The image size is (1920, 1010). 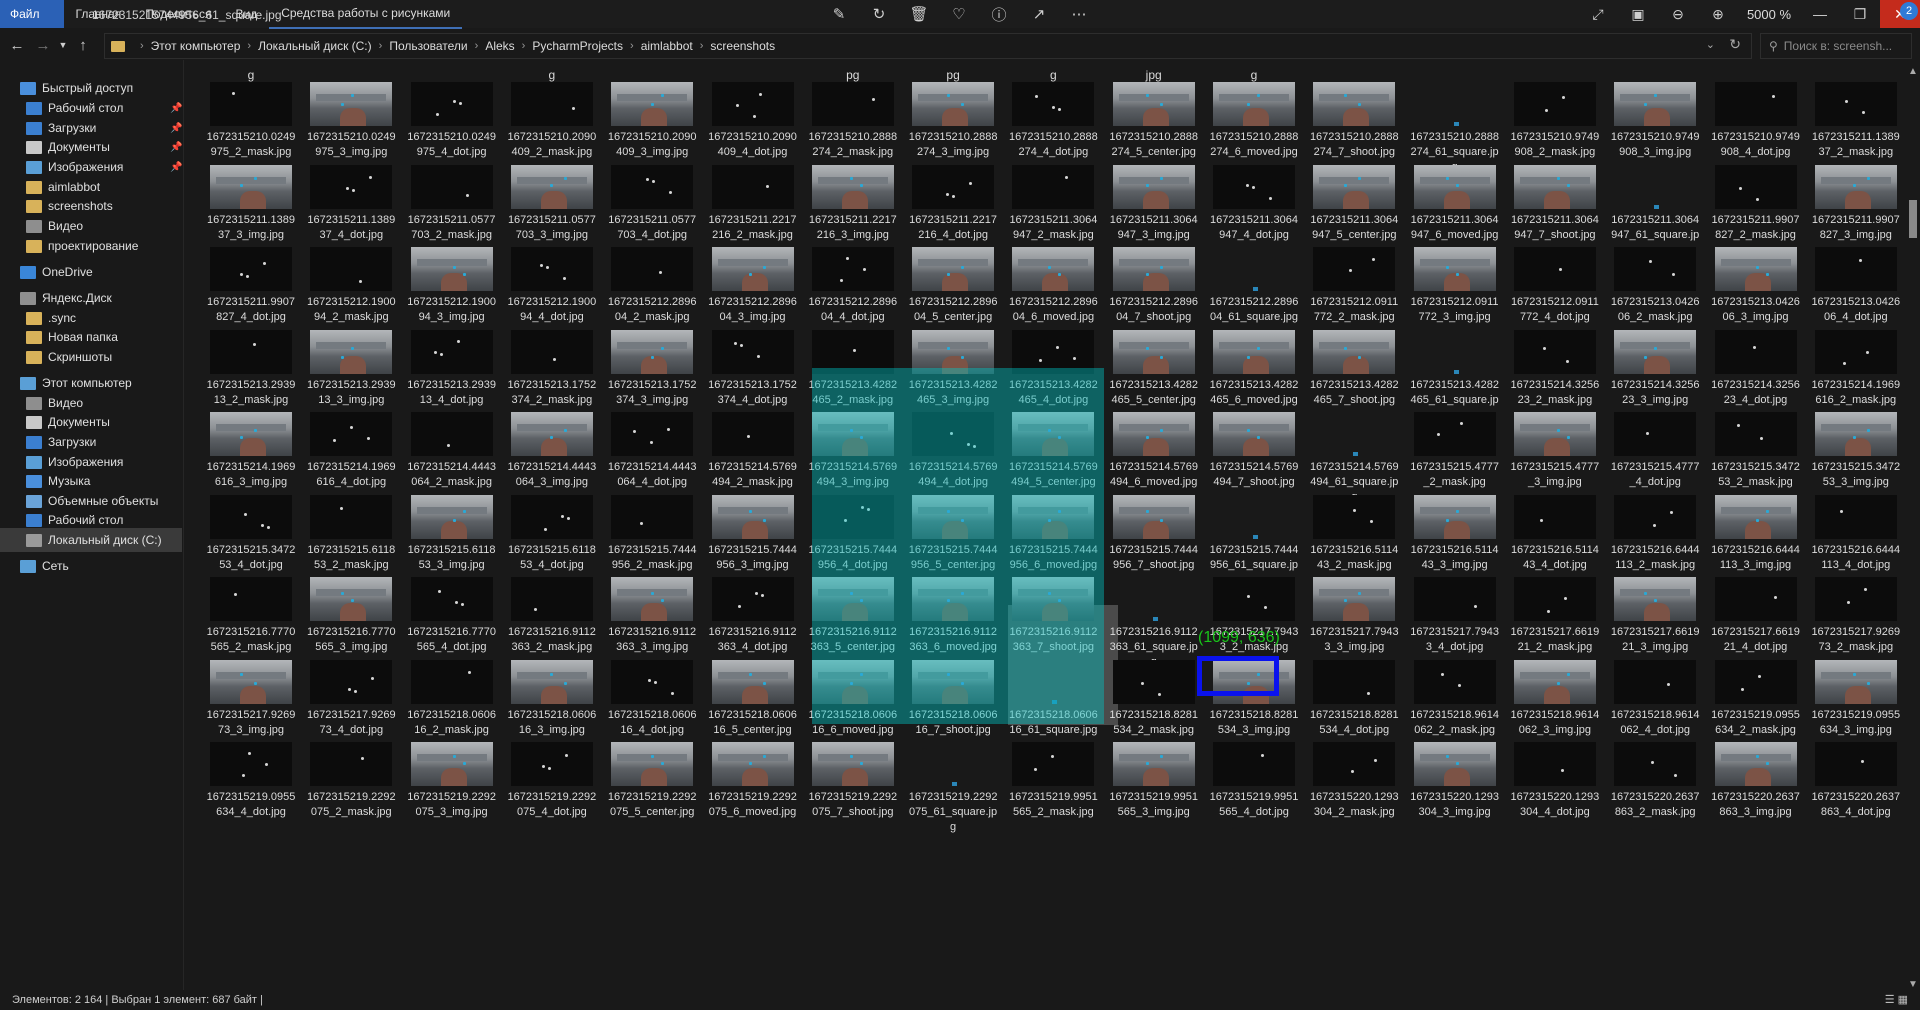 What do you see at coordinates (742, 46) in the screenshot?
I see `breadcrumb-item: screenshots` at bounding box center [742, 46].